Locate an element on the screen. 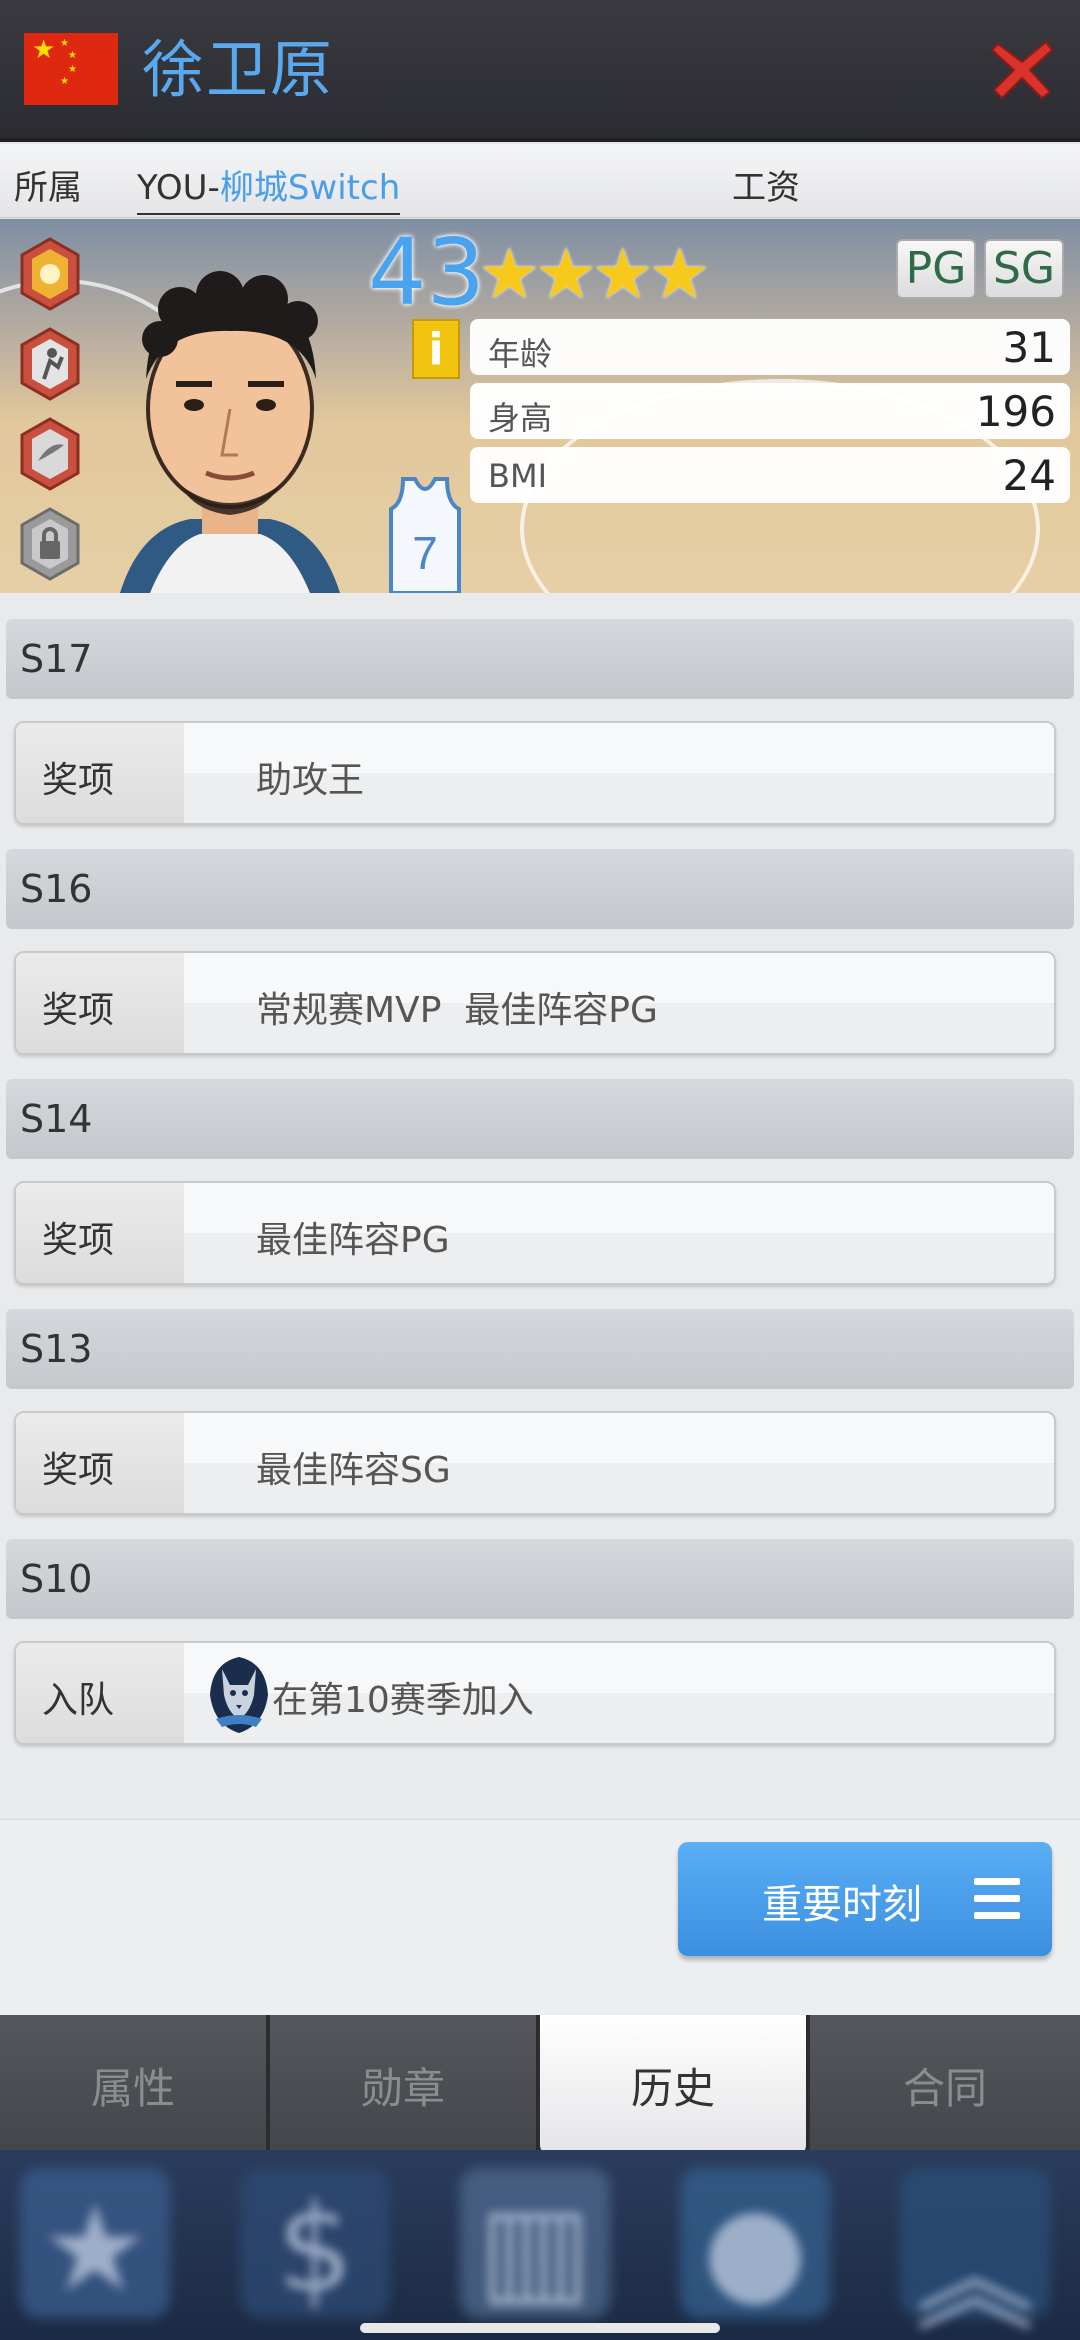  chat-icon: ● is located at coordinates (755, 2249).